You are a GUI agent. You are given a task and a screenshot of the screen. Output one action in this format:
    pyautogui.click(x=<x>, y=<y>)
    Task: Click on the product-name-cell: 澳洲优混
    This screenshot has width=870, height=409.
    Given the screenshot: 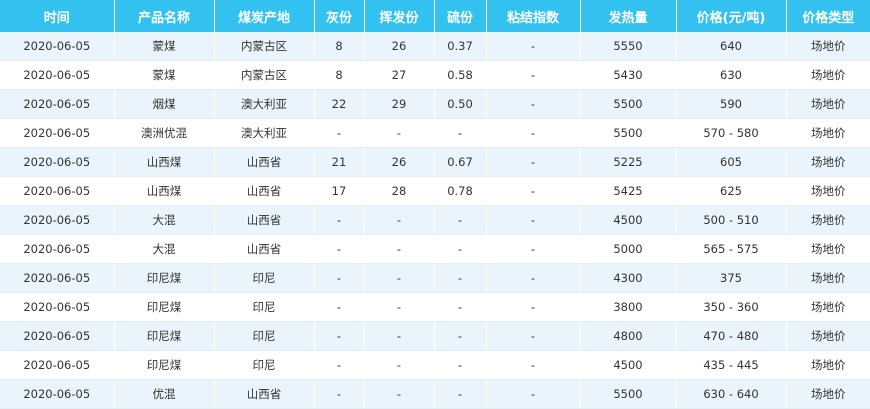 What is the action you would take?
    pyautogui.click(x=164, y=133)
    